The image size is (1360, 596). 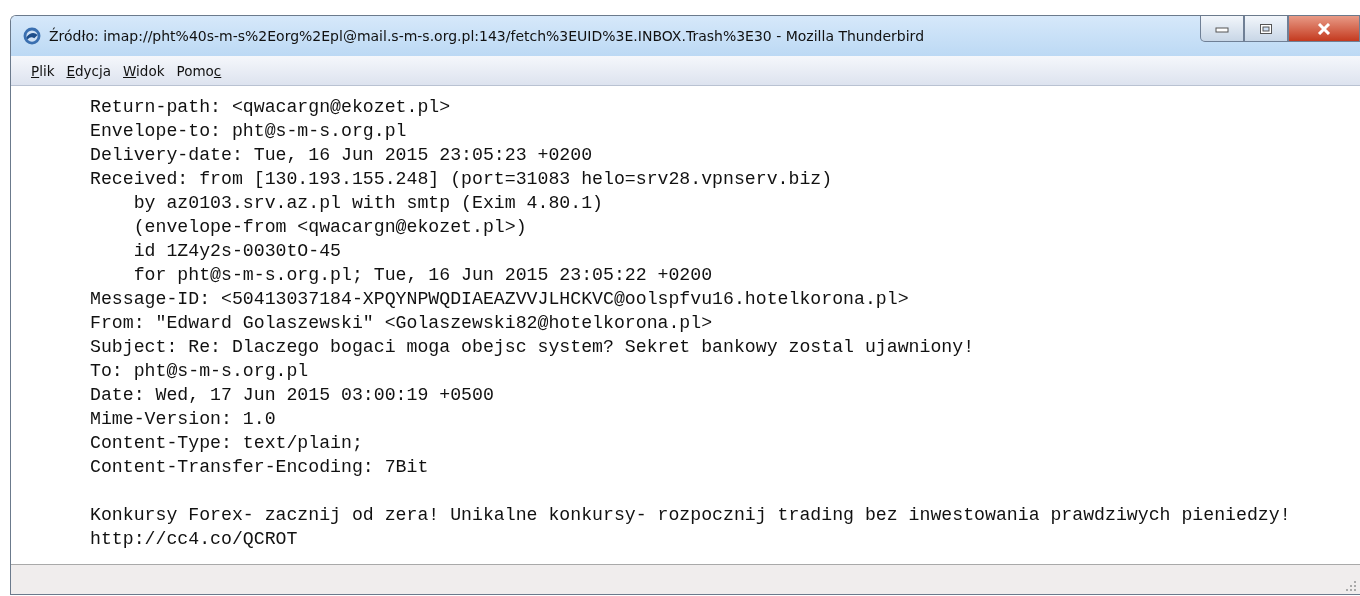 What do you see at coordinates (292, 395) in the screenshot?
I see `header-line: Date: Wed, 17 Jun 2015 03:00:19 +0500` at bounding box center [292, 395].